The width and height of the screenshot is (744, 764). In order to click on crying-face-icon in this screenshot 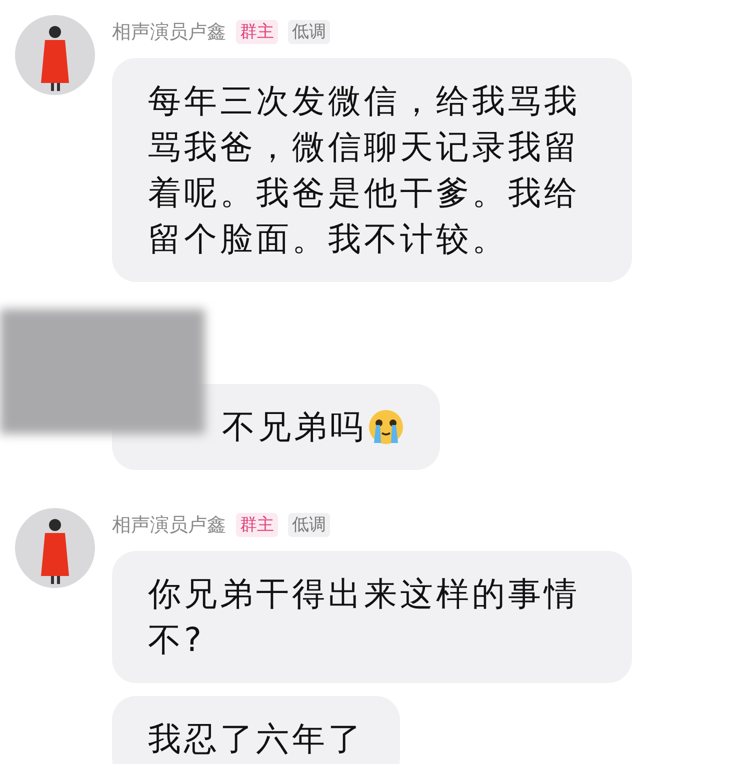, I will do `click(386, 427)`.